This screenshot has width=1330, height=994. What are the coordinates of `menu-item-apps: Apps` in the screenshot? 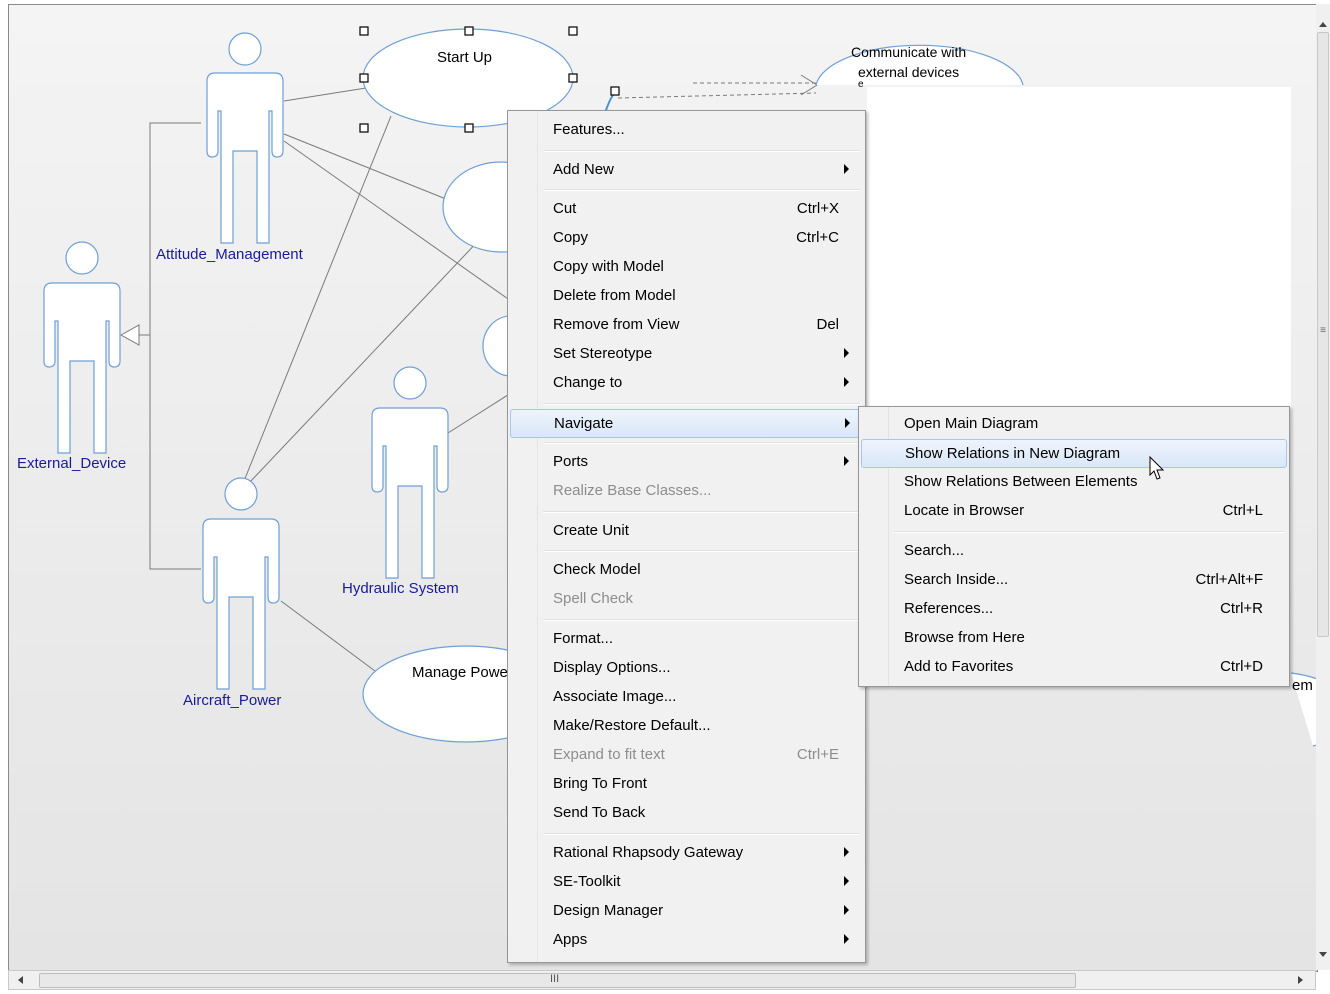 It's located at (685, 939).